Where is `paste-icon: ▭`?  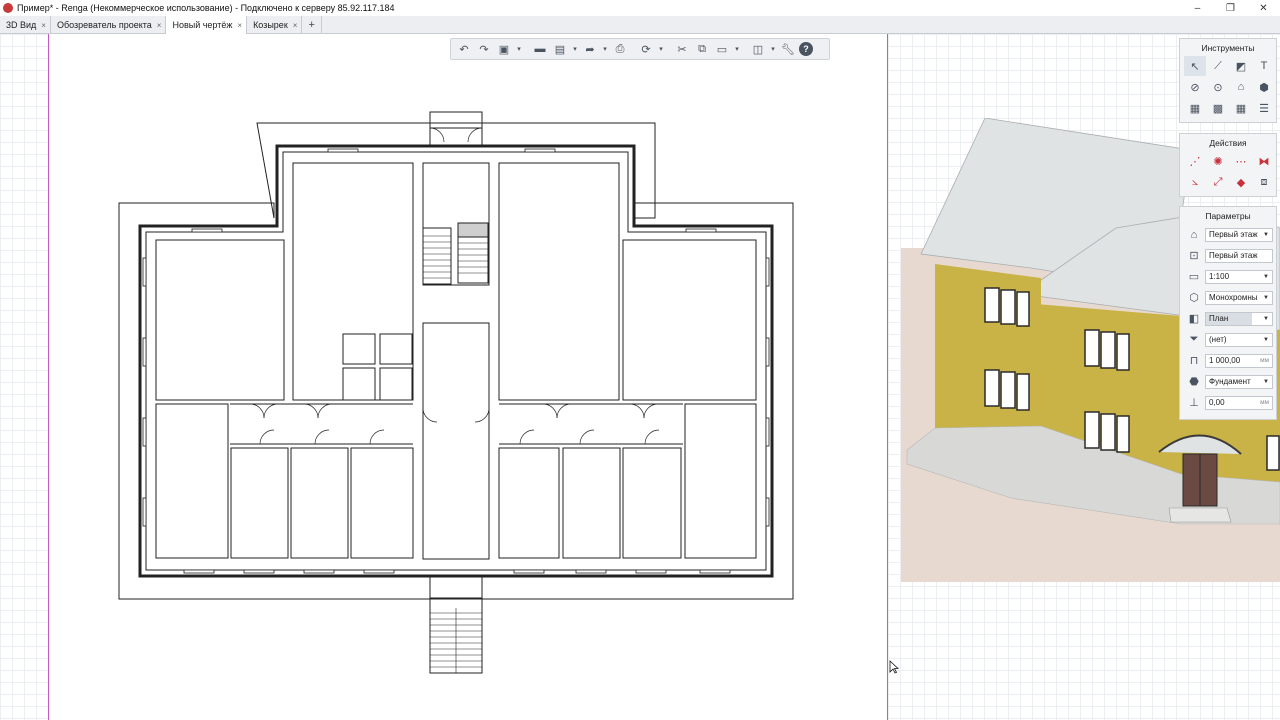
paste-icon: ▭ is located at coordinates (722, 49).